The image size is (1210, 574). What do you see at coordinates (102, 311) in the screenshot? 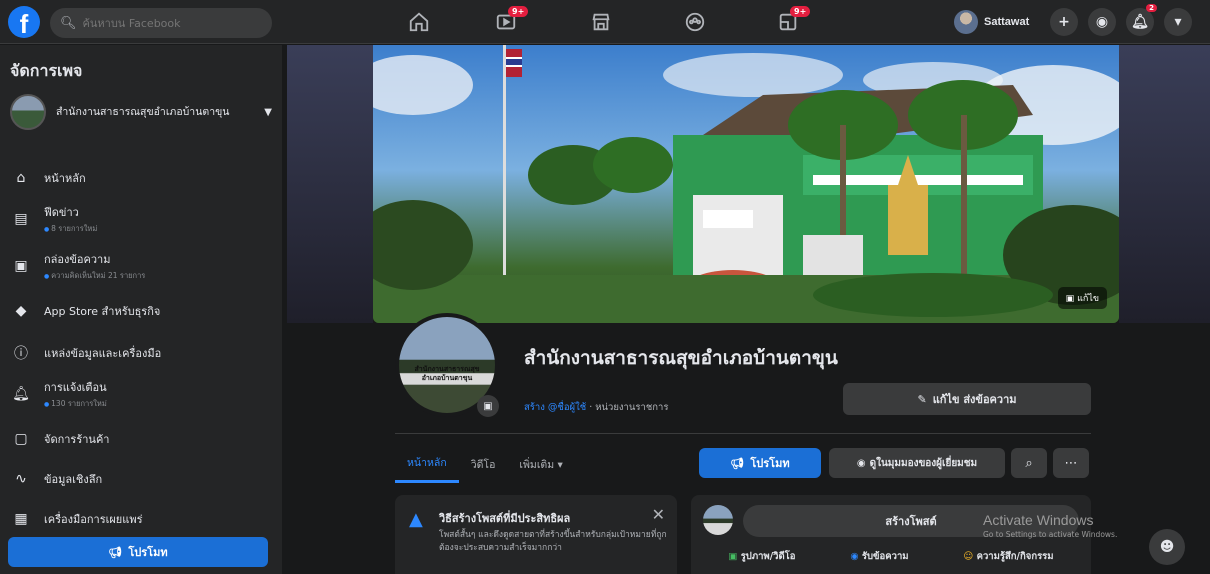
I see `sidebar-item-label: App Store สำหรับธุรกิจ` at bounding box center [102, 311].